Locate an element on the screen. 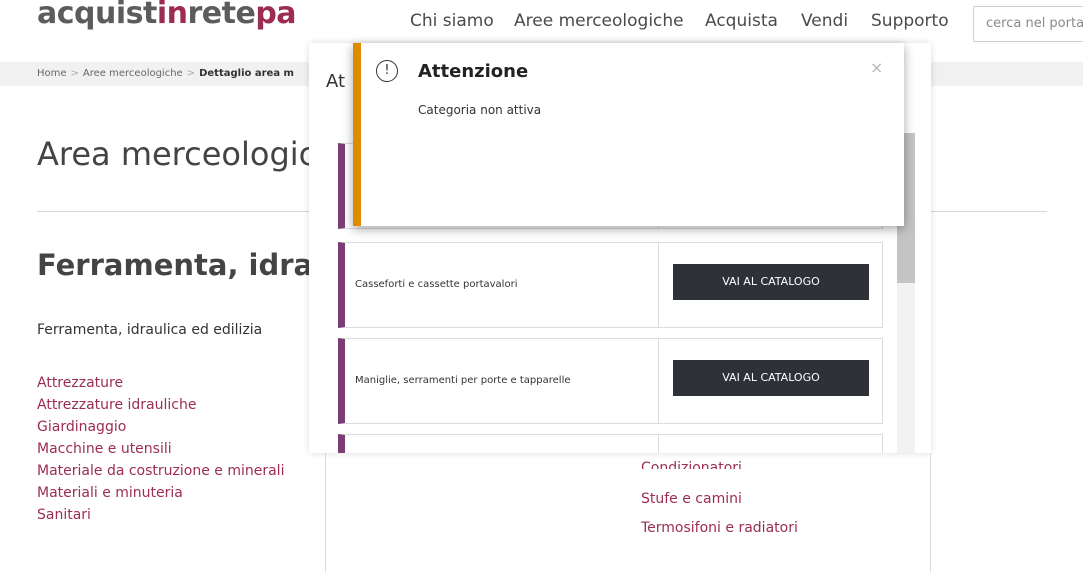 The width and height of the screenshot is (1083, 572). category-link: Sanitari is located at coordinates (160, 515).